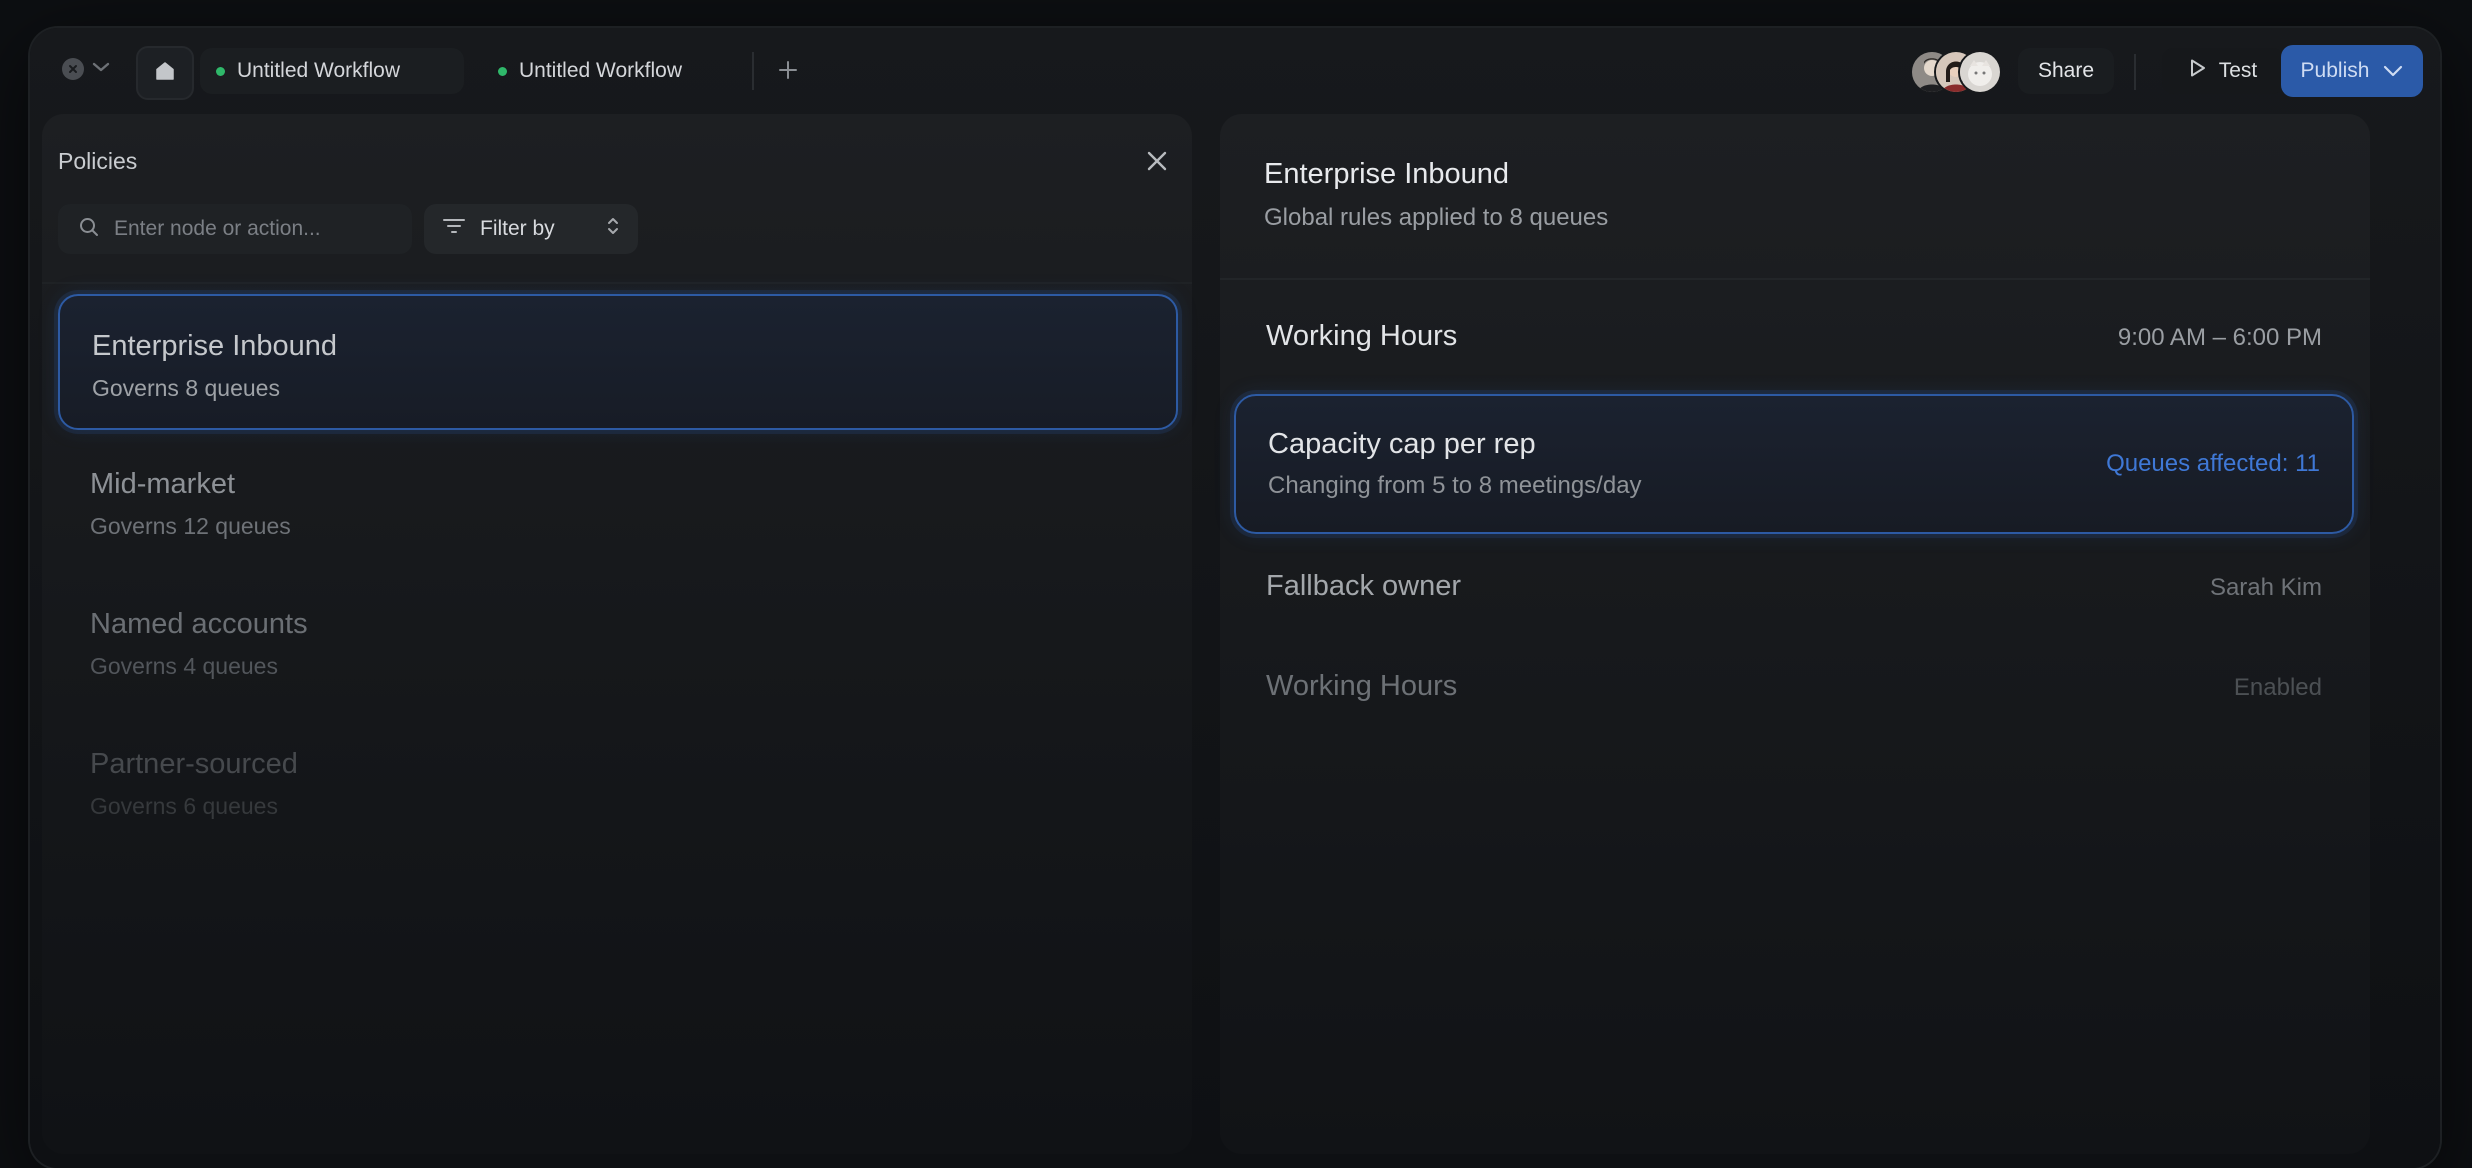 The image size is (2472, 1168). Describe the element at coordinates (163, 484) in the screenshot. I see `policy-name: Mid-market` at that location.